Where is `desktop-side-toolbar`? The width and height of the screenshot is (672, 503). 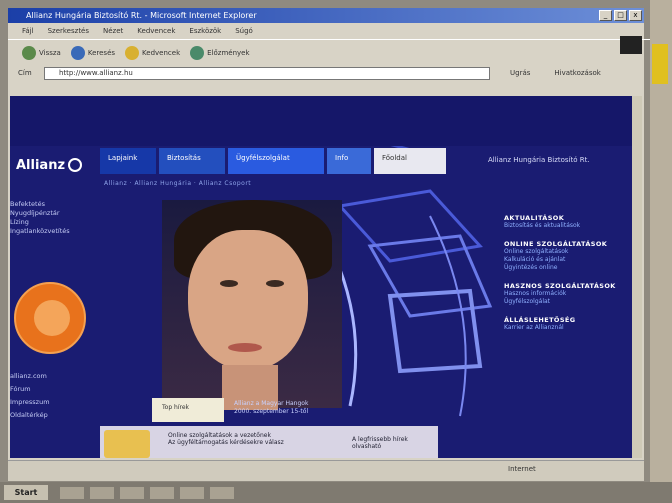
desktop-side-toolbar is located at coordinates (661, 241).